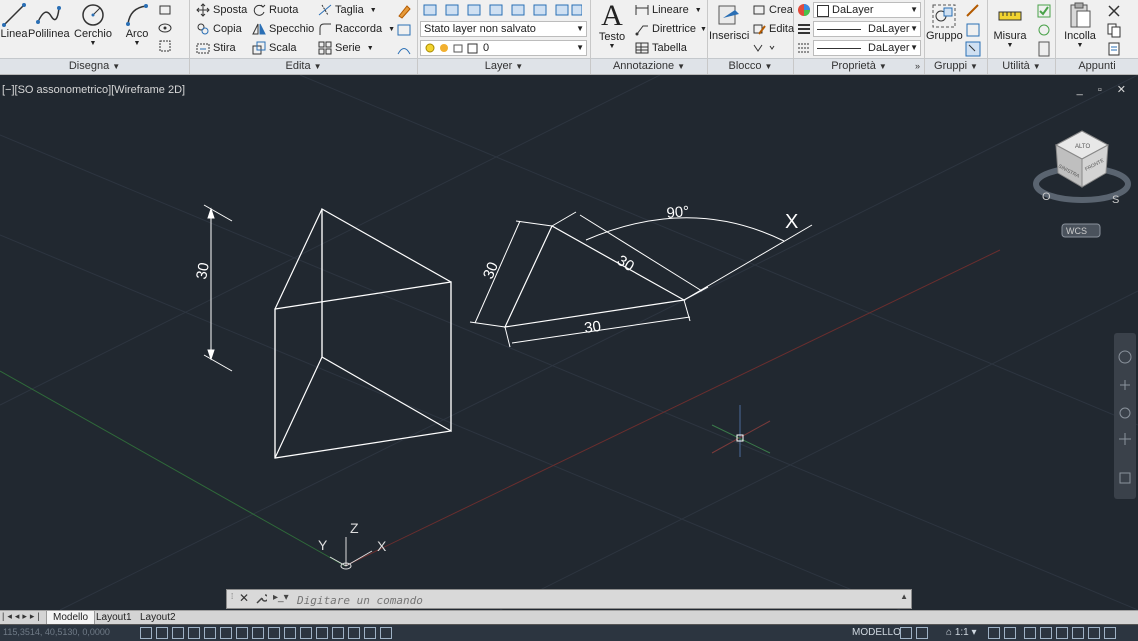  What do you see at coordinates (1010, 633) in the screenshot?
I see `auto-scale-icon` at bounding box center [1010, 633].